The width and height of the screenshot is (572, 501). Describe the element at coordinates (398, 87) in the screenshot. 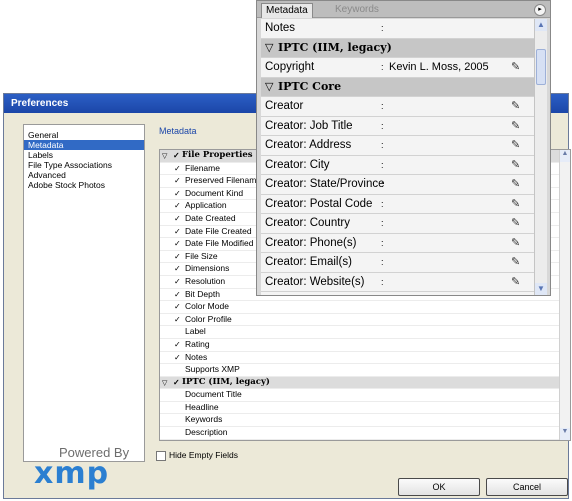

I see `panel-group-row: ▽ IPTC Core` at that location.